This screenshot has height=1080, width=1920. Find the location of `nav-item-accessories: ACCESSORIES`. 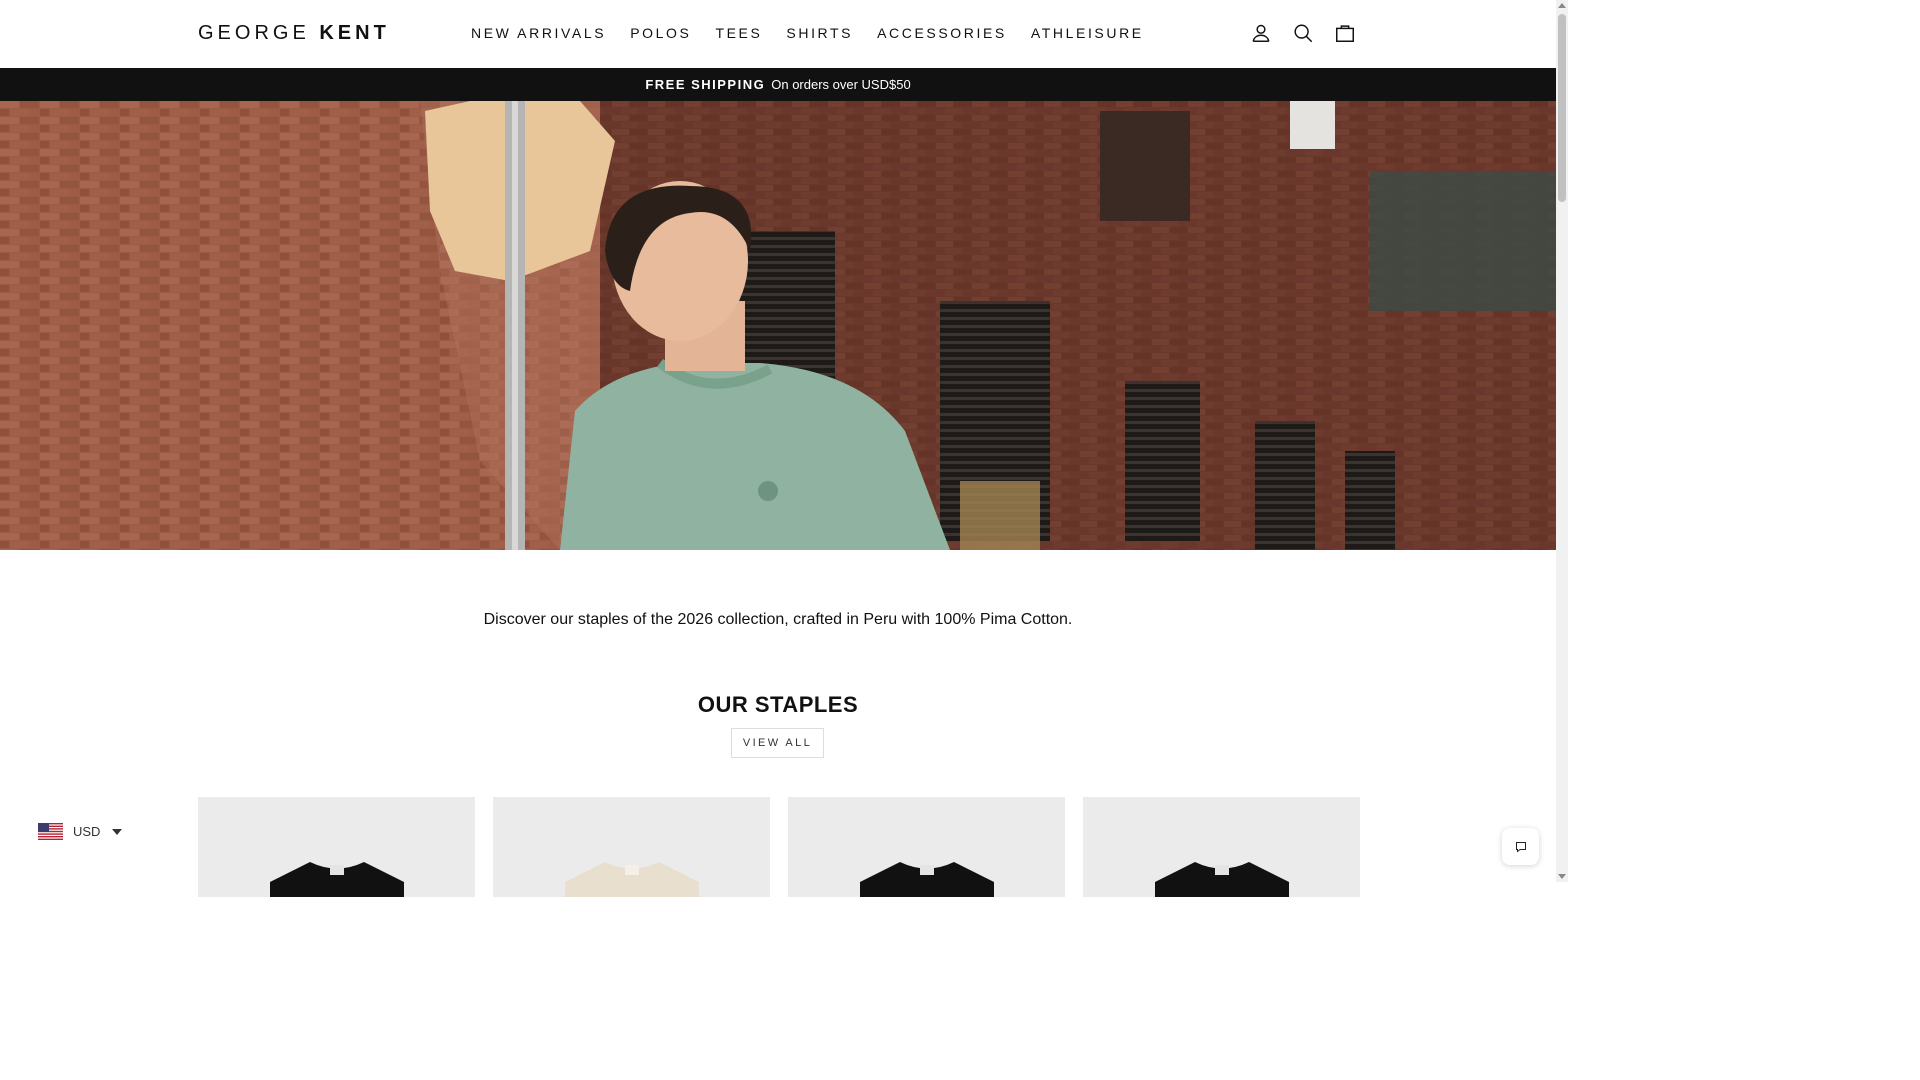

nav-item-accessories: ACCESSORIES is located at coordinates (942, 33).